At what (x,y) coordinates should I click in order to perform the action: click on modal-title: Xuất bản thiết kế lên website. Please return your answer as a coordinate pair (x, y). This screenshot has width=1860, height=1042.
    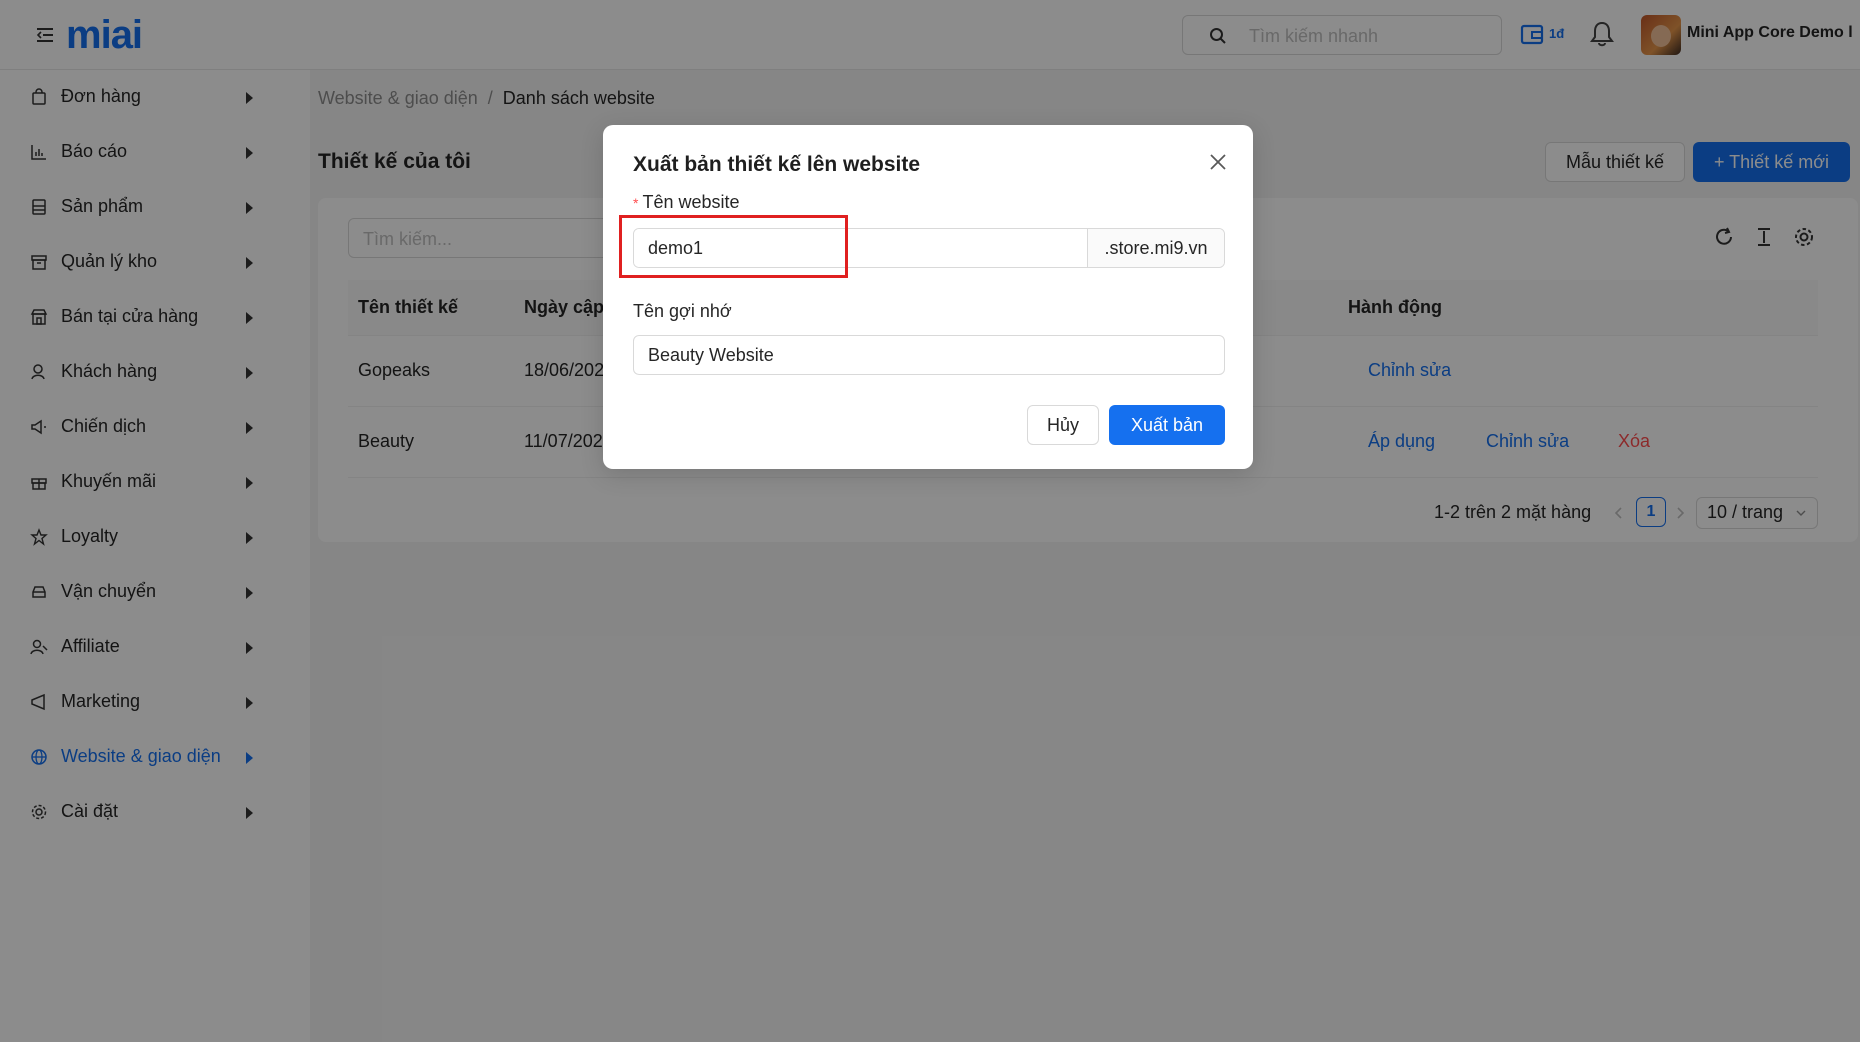
    Looking at the image, I should click on (777, 164).